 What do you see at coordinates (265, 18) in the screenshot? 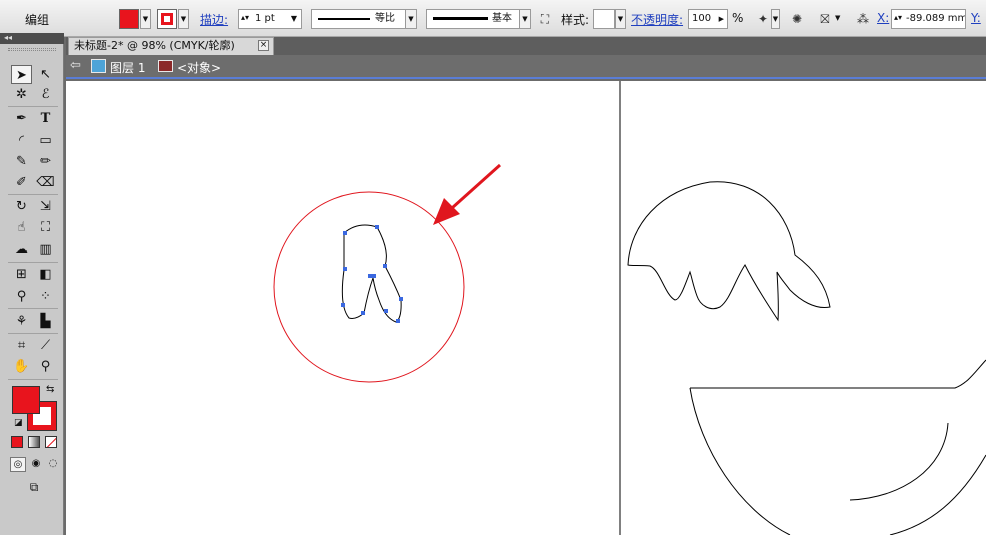
I see `stroke-weight-value: 1 pt` at bounding box center [265, 18].